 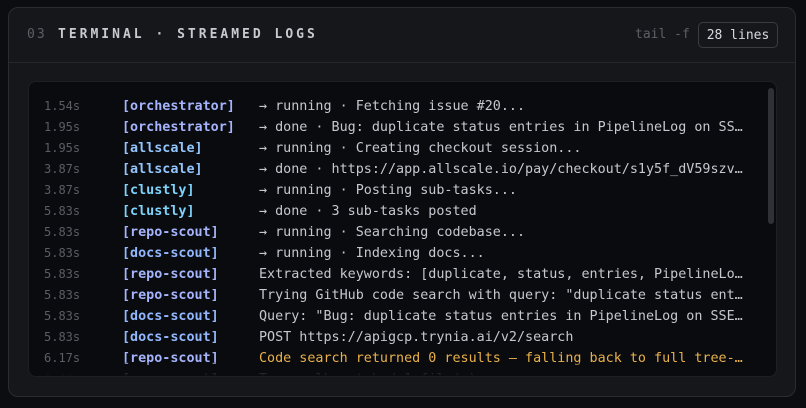 What do you see at coordinates (416, 337) in the screenshot?
I see `log-message: POST https://apigcp.trynia.ai/v2/search` at bounding box center [416, 337].